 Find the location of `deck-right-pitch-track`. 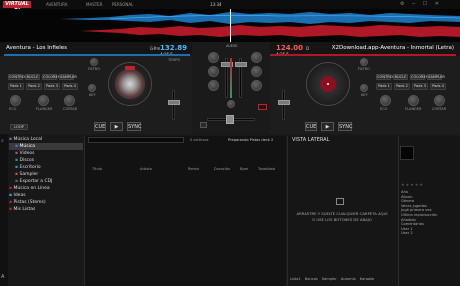

deck-right-pitch-track is located at coordinates (283, 105).